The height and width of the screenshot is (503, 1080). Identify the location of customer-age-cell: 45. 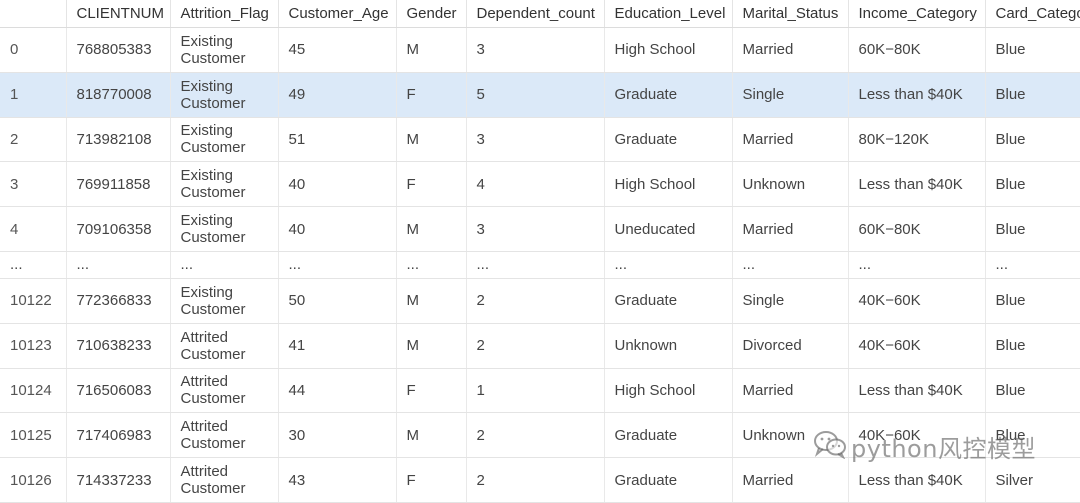
(337, 50).